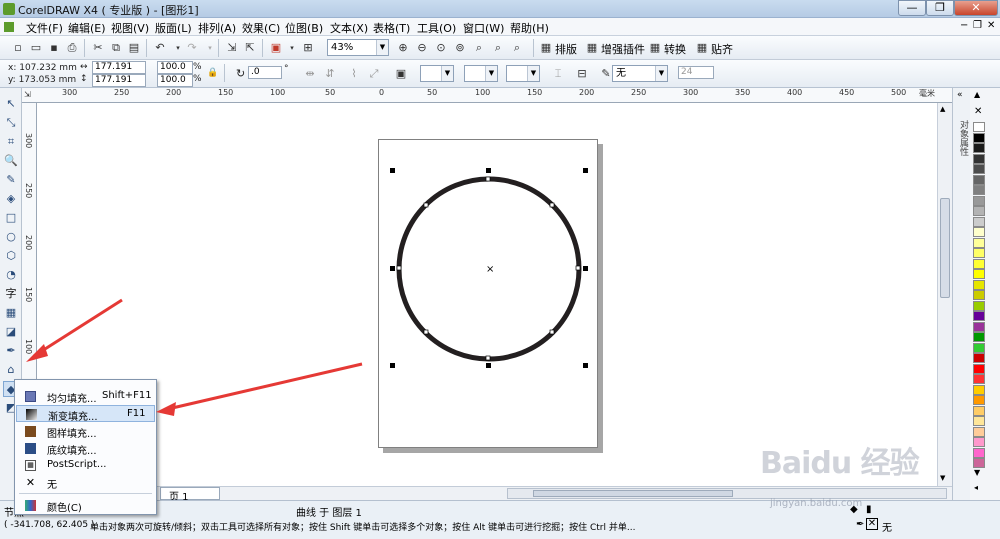 The height and width of the screenshot is (539, 1000). What do you see at coordinates (529, 28) in the screenshot?
I see `menu-help: 帮助(H)` at bounding box center [529, 28].